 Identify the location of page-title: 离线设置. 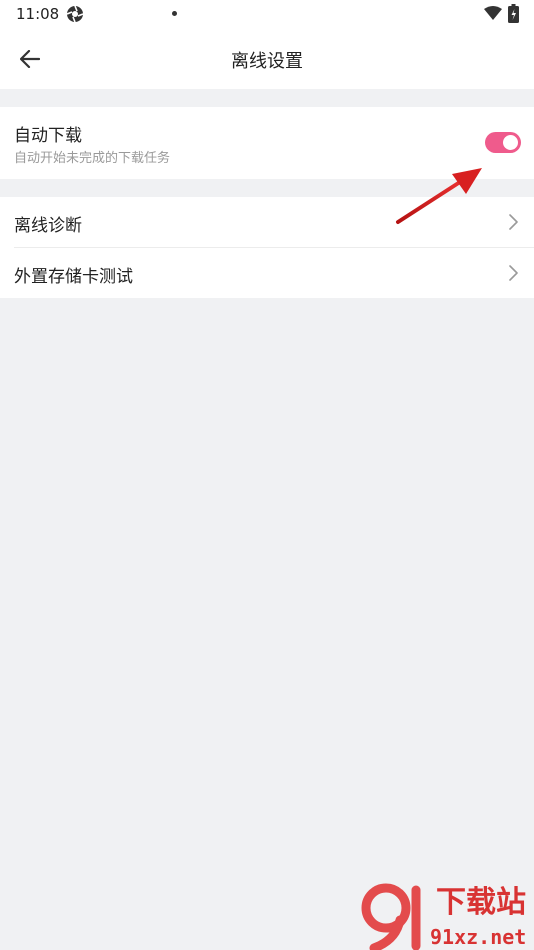
(267, 61).